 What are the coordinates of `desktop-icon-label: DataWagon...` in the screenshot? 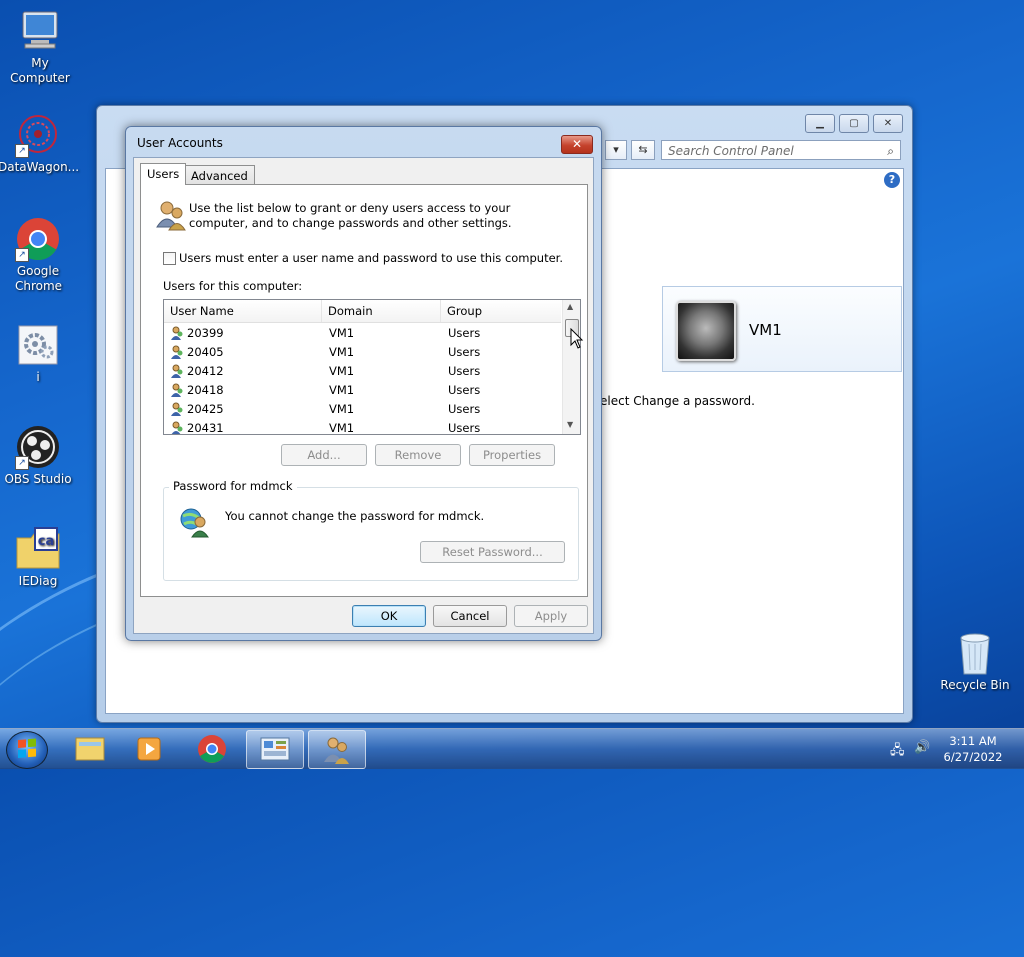 It's located at (40, 167).